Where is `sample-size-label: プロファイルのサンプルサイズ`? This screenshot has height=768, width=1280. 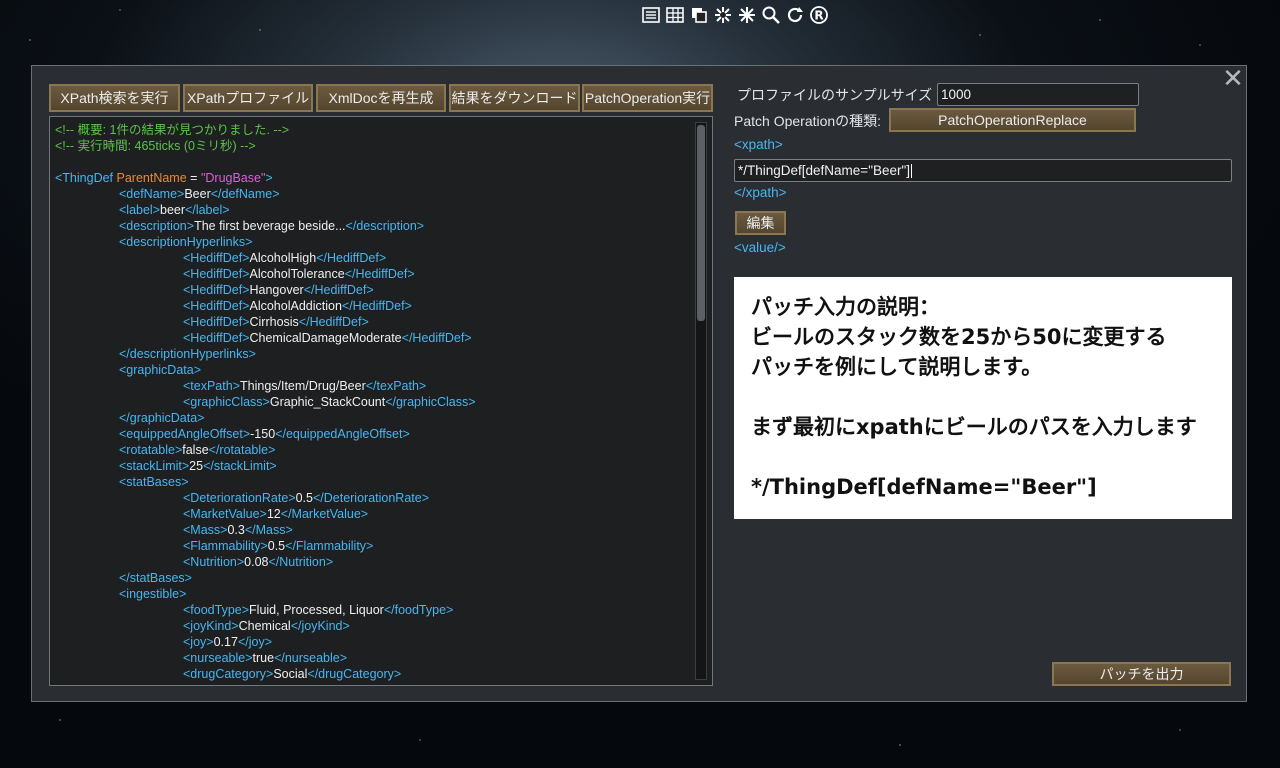
sample-size-label: プロファイルのサンプルサイズ is located at coordinates (835, 95).